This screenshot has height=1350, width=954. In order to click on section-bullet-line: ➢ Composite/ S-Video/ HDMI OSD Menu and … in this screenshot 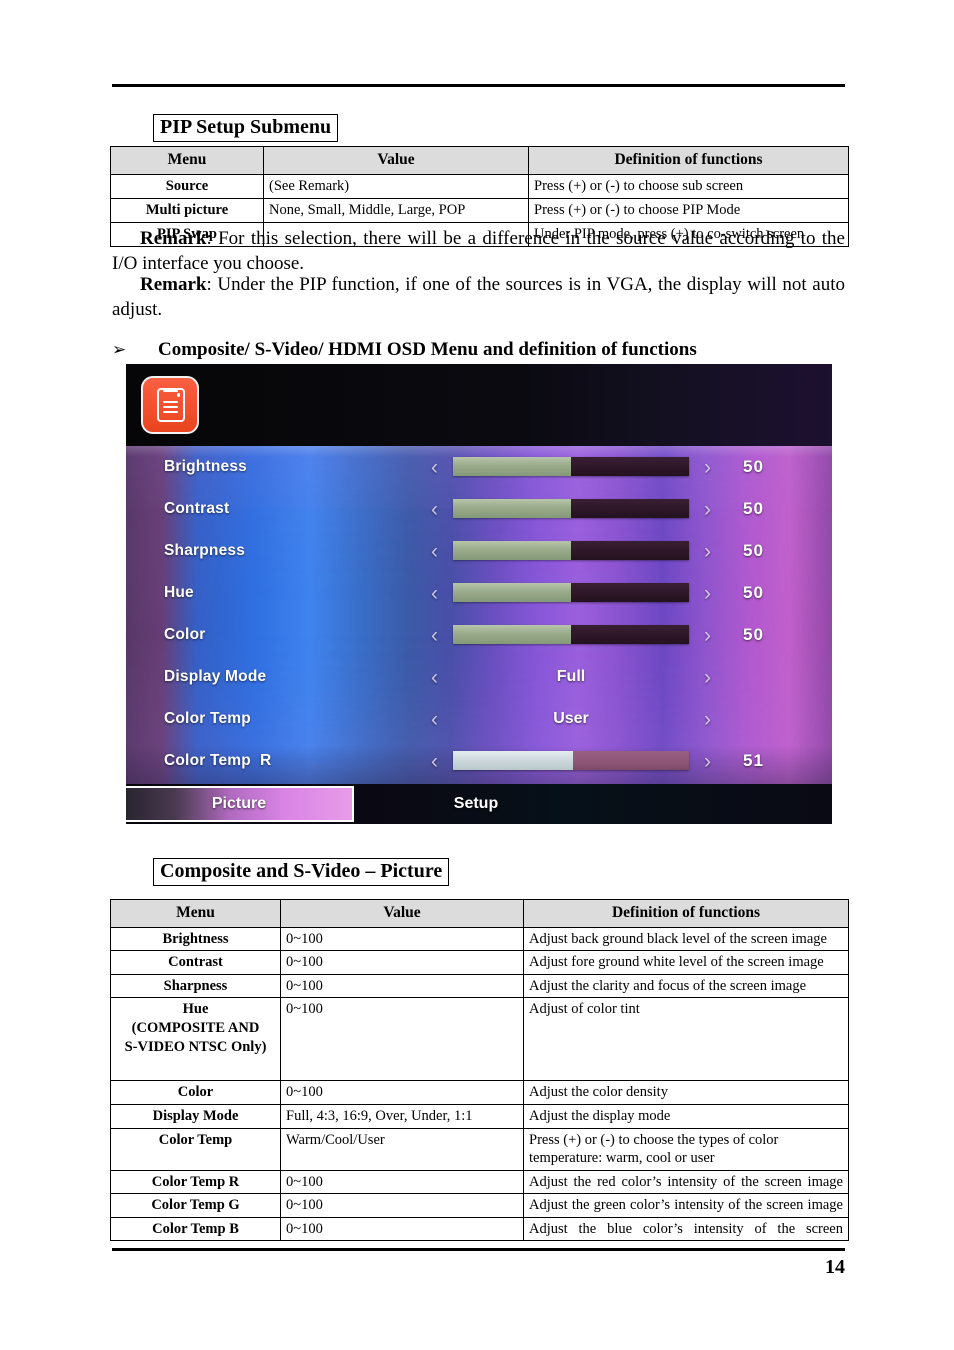, I will do `click(478, 350)`.